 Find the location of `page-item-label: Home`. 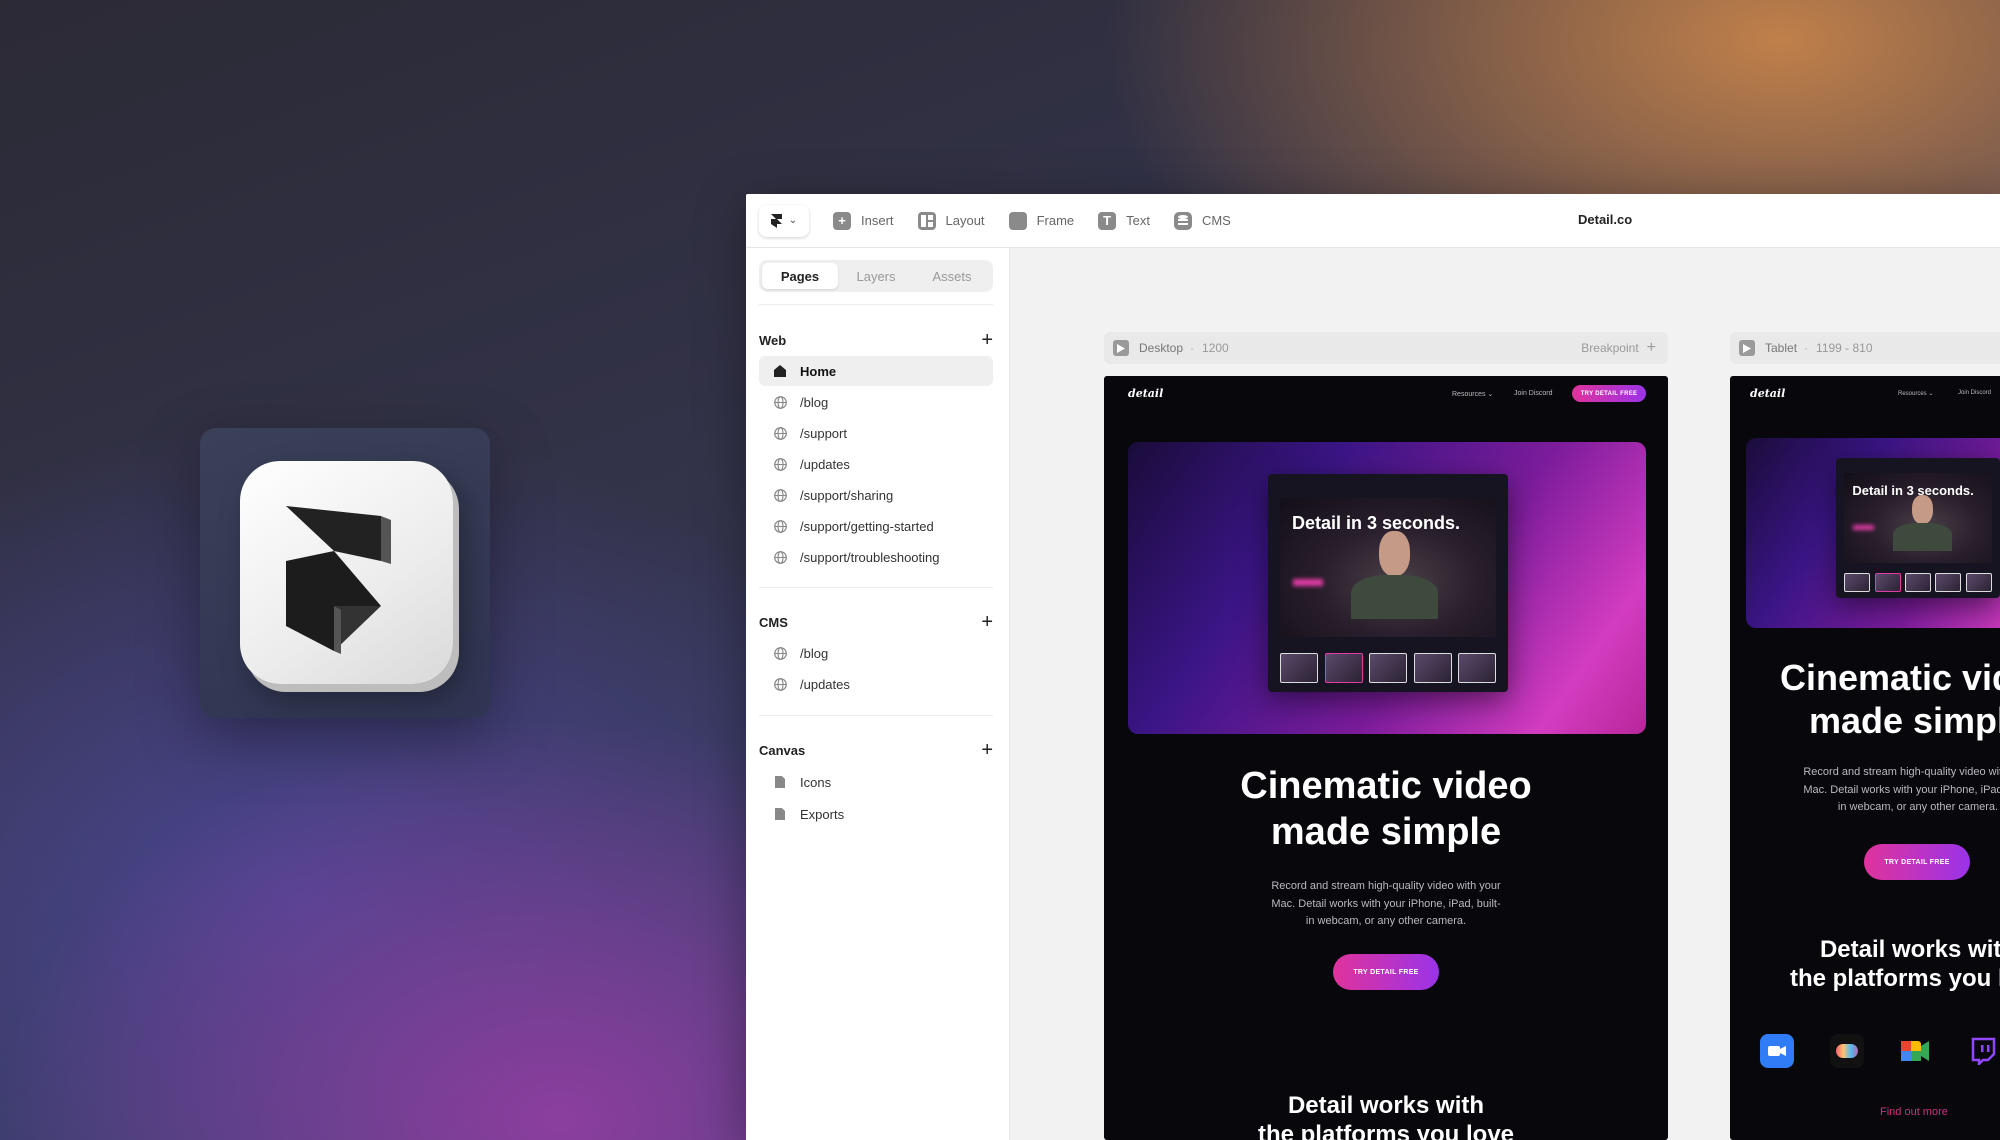

page-item-label: Home is located at coordinates (818, 371).